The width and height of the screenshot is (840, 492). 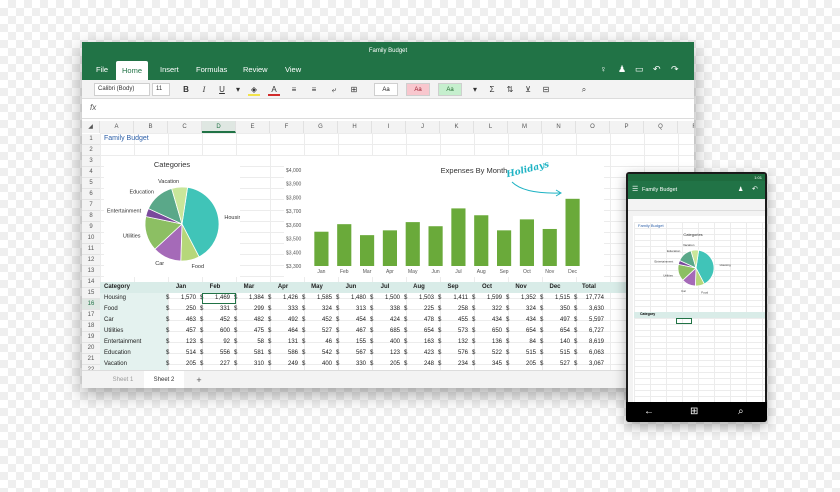 I want to click on table-header-cell: Nov, so click(x=521, y=287).